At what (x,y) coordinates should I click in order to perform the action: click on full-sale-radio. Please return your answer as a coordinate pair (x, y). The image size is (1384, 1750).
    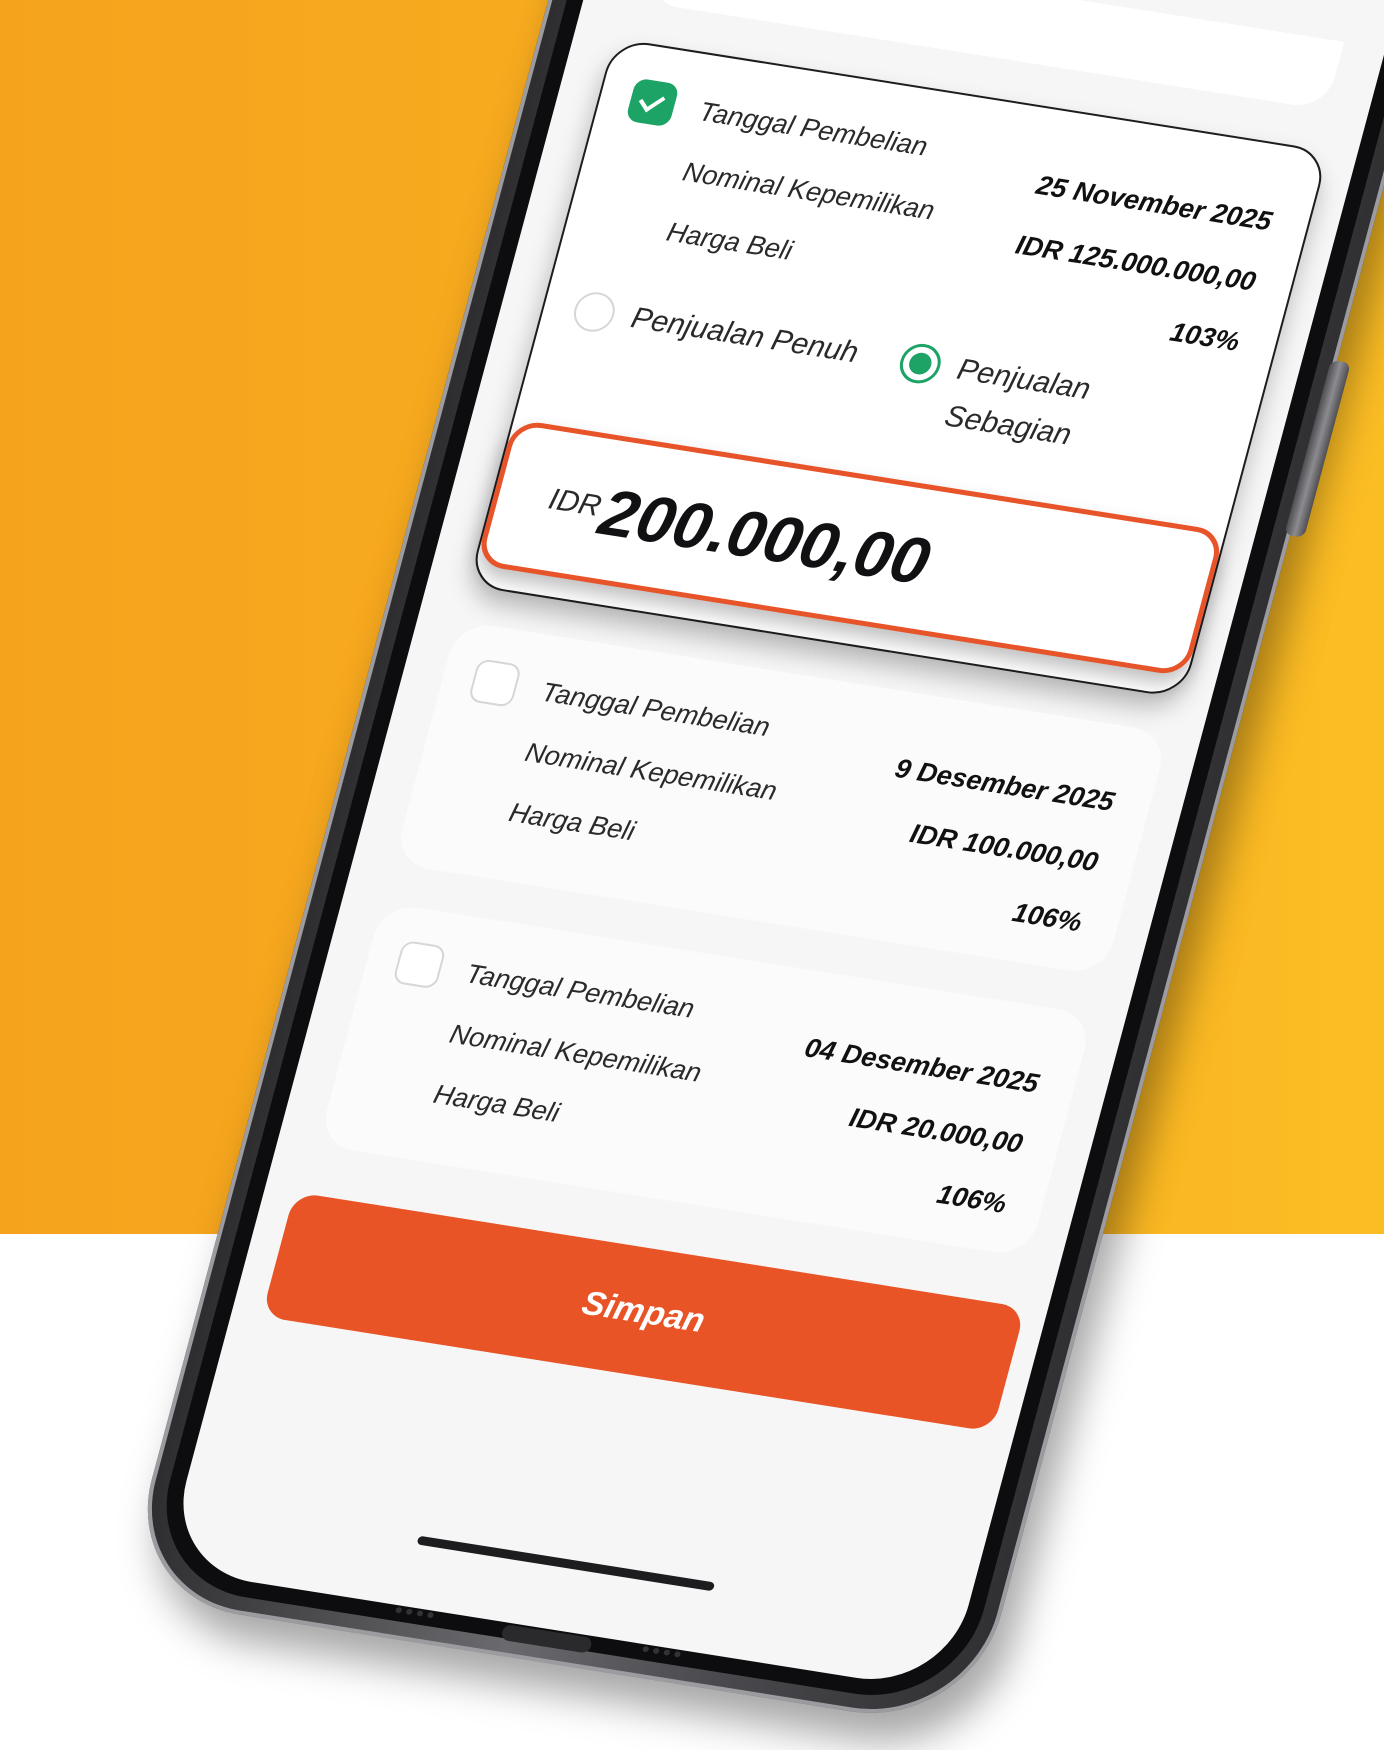
    Looking at the image, I should click on (594, 312).